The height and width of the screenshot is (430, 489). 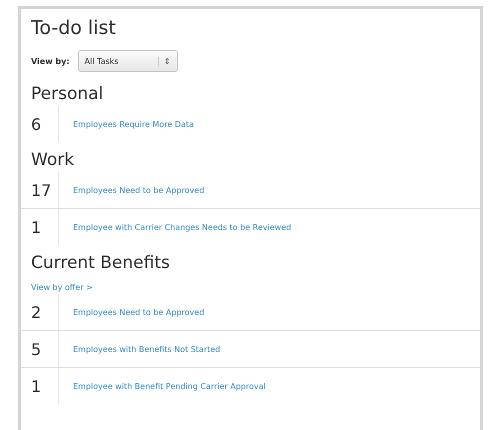 What do you see at coordinates (175, 227) in the screenshot?
I see `task-link: Employee with Carrier Changes Needs to be Reviewed` at bounding box center [175, 227].